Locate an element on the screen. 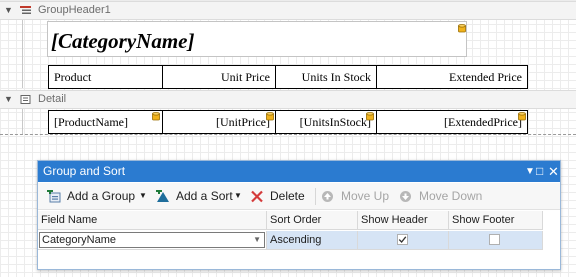 This screenshot has height=277, width=576. field-name-cell: CategoryName ▼ is located at coordinates (152, 240).